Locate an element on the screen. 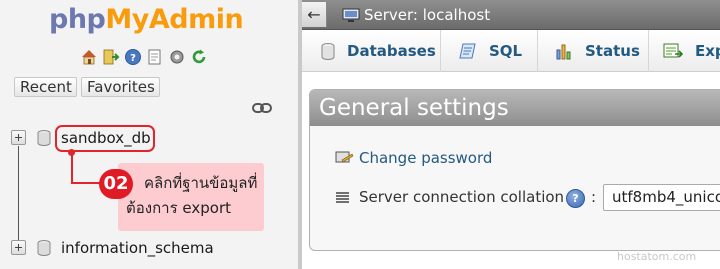 The width and height of the screenshot is (720, 269). logout-icon is located at coordinates (111, 57).